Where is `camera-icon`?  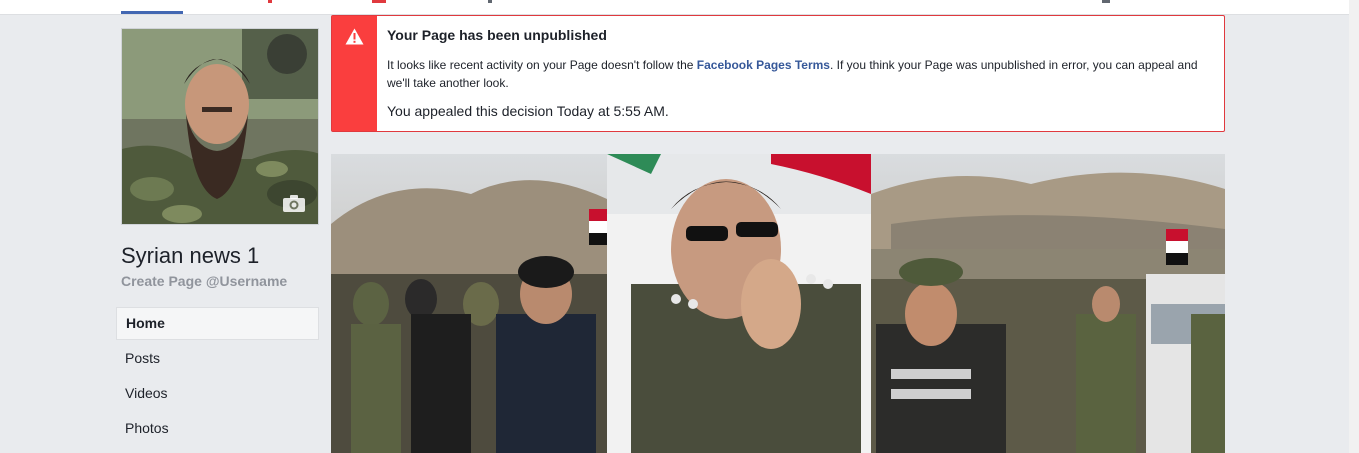
camera-icon is located at coordinates (294, 203).